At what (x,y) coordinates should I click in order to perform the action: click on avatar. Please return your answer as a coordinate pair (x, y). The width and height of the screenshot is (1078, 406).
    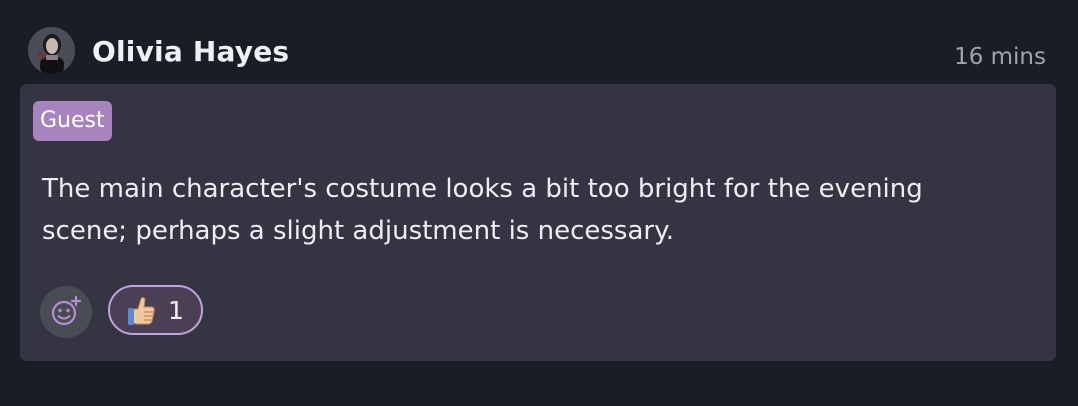
    Looking at the image, I should click on (51, 50).